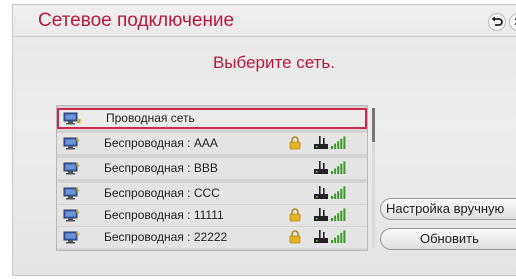 The image size is (516, 279). I want to click on refresh-button: Обновить, so click(448, 239).